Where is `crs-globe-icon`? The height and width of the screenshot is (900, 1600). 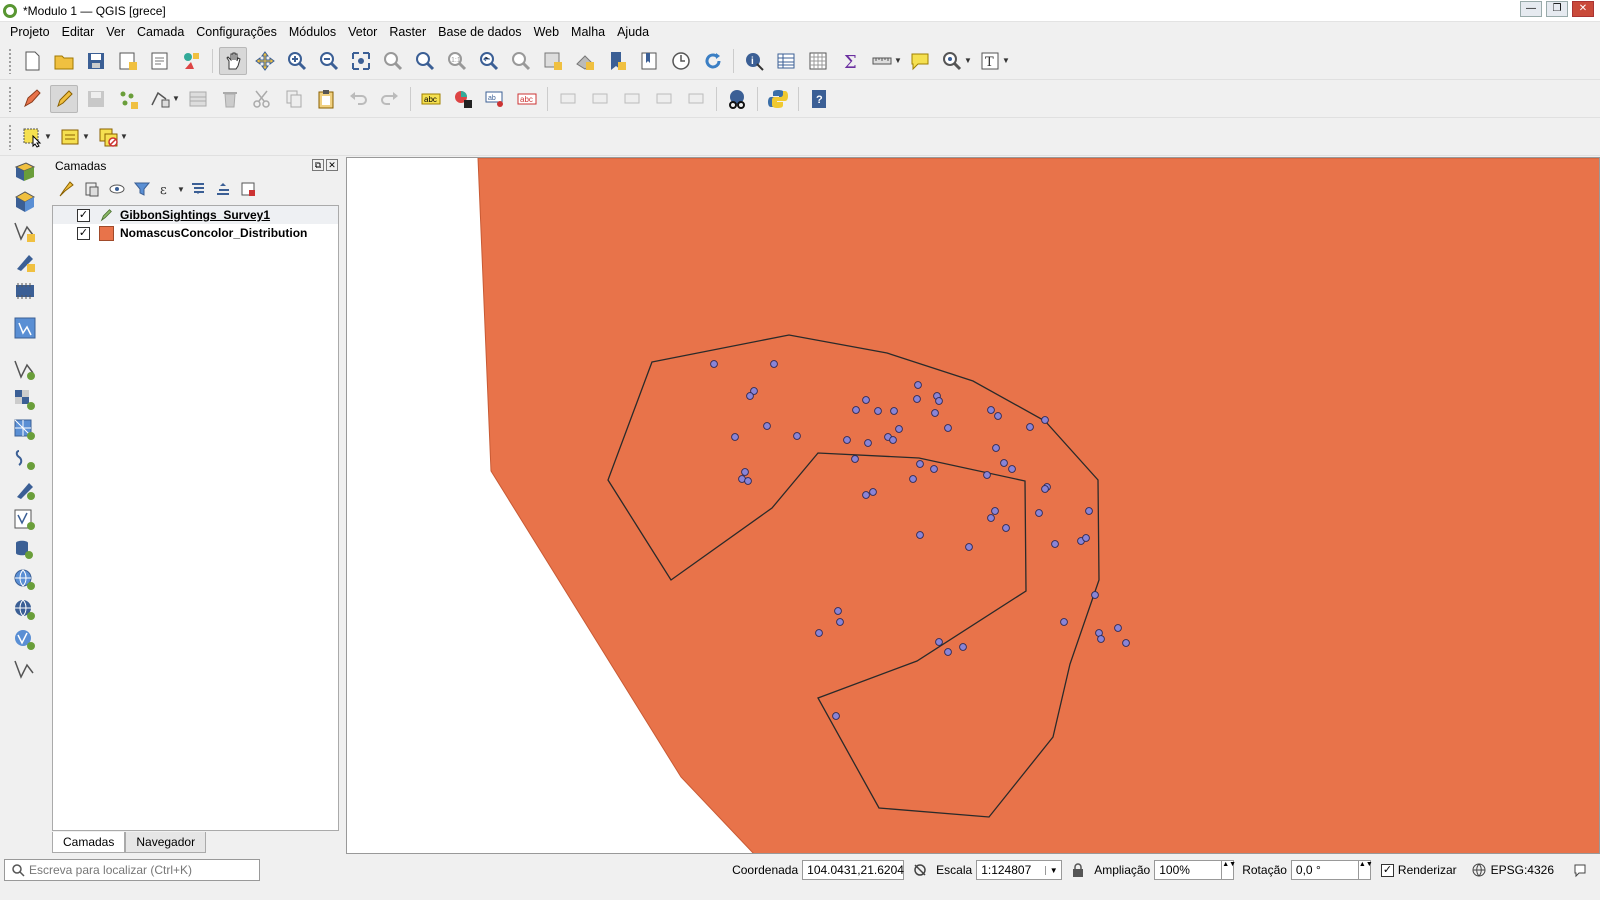 crs-globe-icon is located at coordinates (1479, 870).